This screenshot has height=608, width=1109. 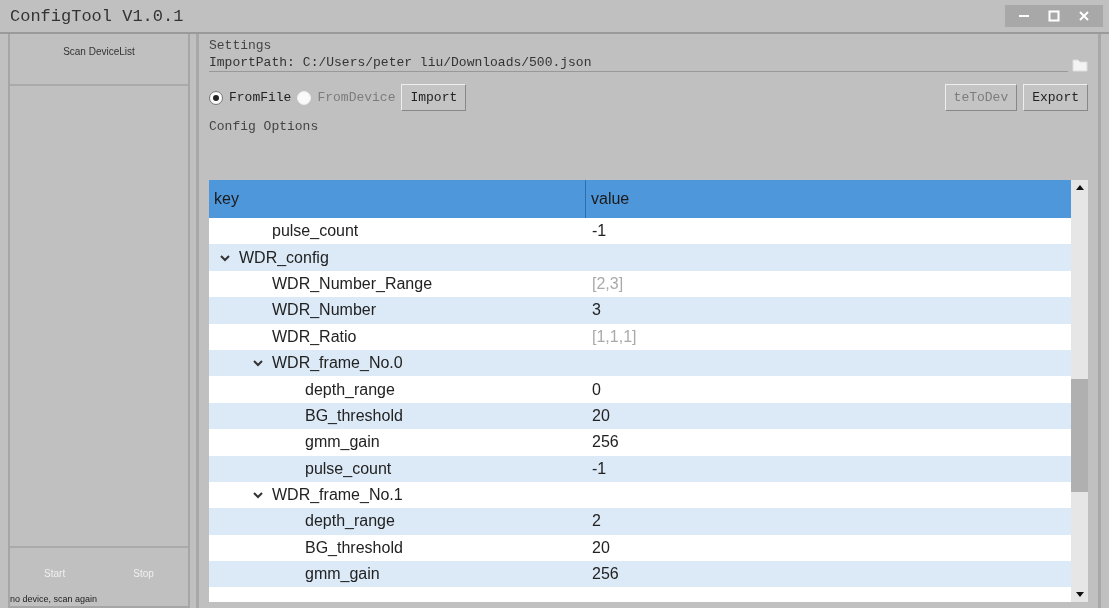 What do you see at coordinates (264, 126) in the screenshot?
I see `group-title: Config Options` at bounding box center [264, 126].